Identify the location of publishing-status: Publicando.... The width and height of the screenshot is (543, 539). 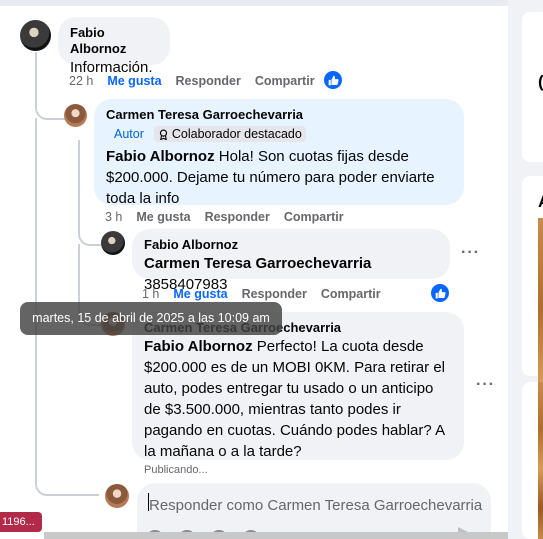
(176, 470).